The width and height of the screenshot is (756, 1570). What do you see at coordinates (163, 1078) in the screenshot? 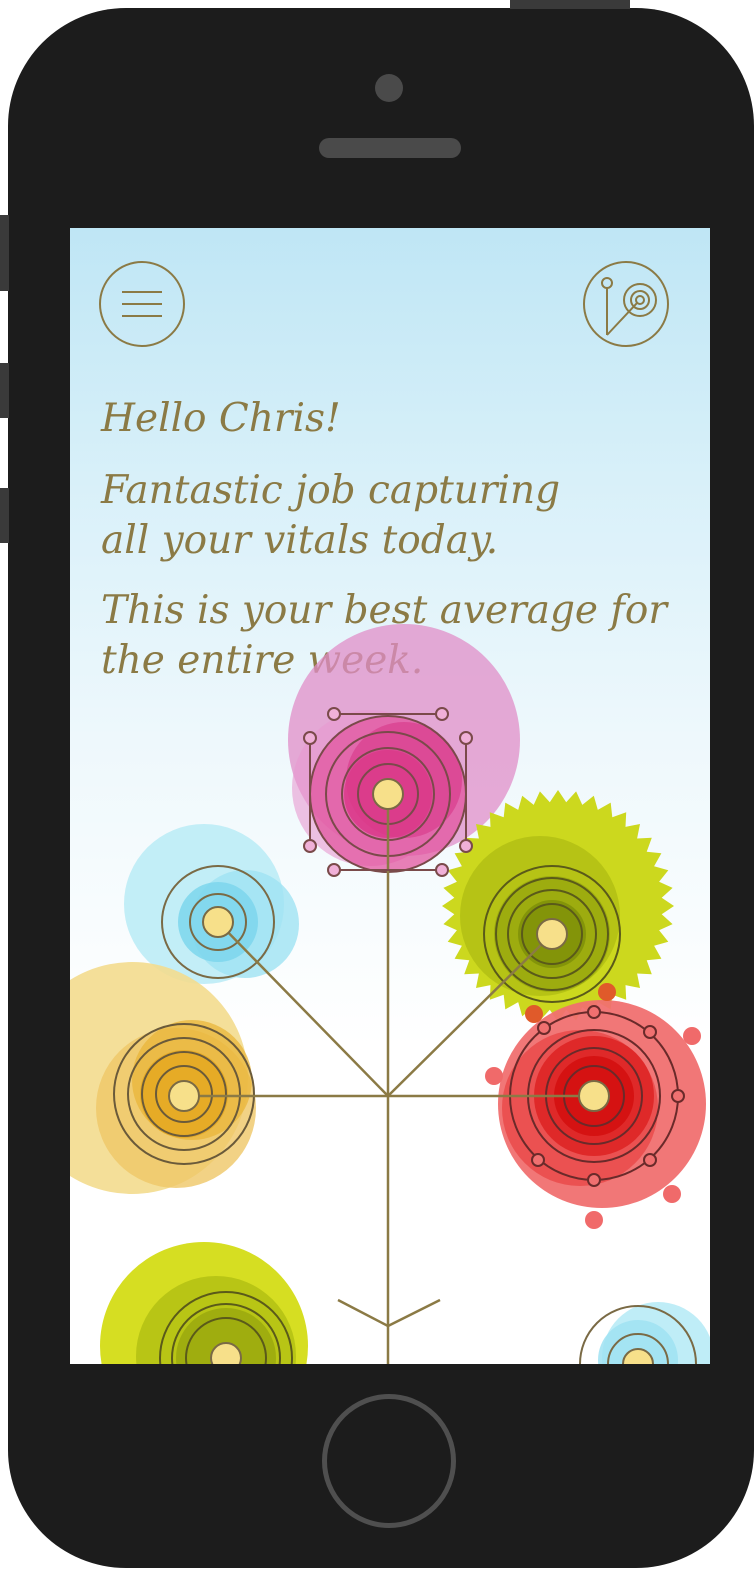
I see `vital-flower-amber` at bounding box center [163, 1078].